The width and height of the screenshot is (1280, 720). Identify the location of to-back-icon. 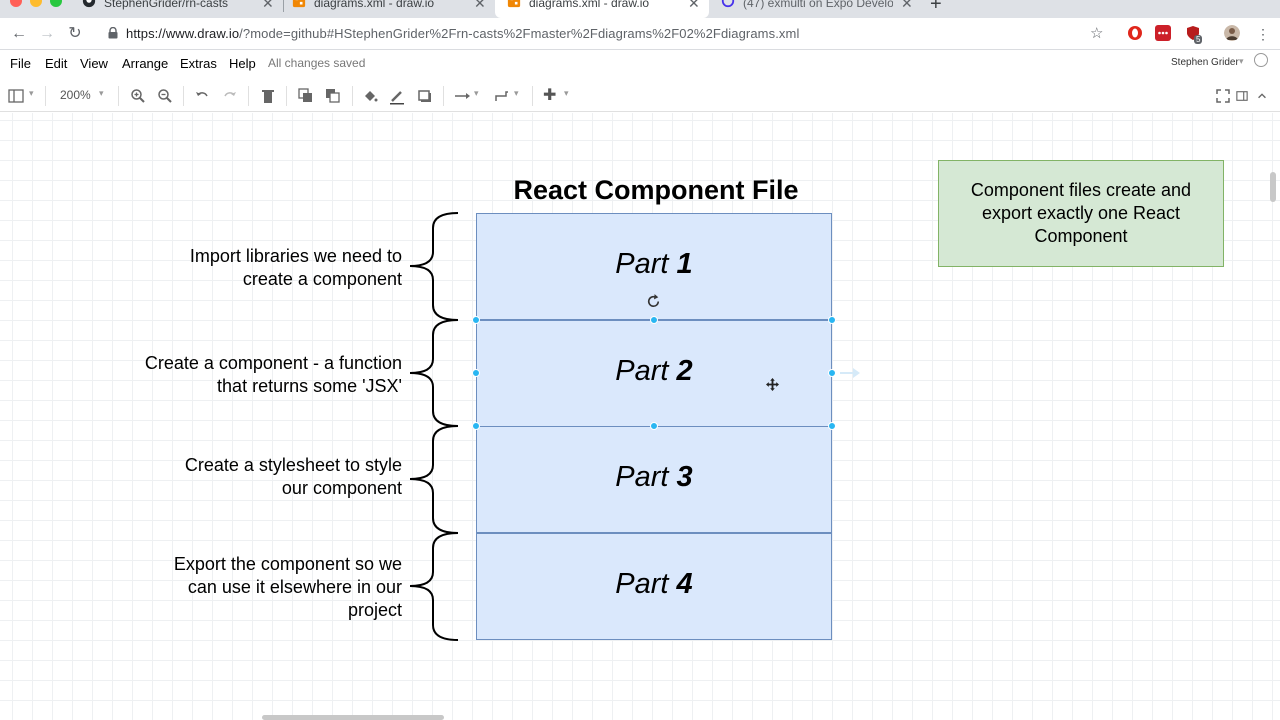
(333, 96).